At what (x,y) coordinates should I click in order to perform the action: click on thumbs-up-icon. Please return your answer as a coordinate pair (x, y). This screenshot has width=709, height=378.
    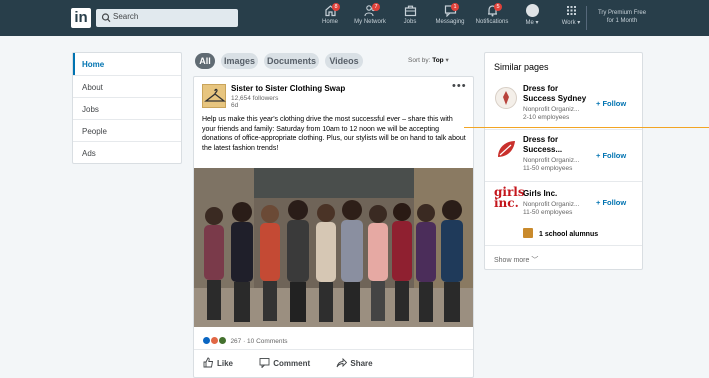
    Looking at the image, I should click on (208, 362).